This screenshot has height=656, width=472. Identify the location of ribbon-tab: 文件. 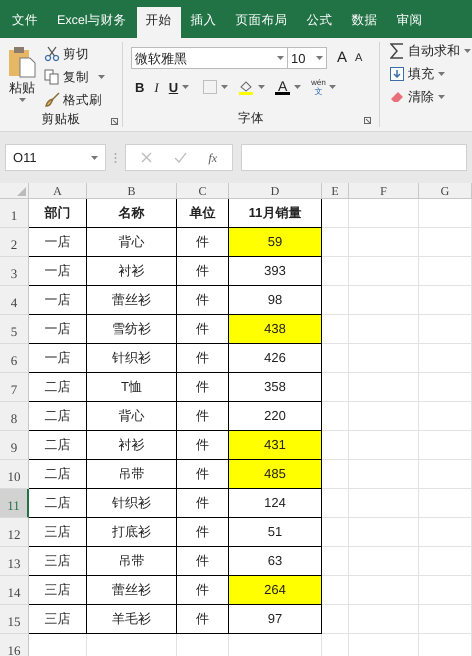
(25, 22).